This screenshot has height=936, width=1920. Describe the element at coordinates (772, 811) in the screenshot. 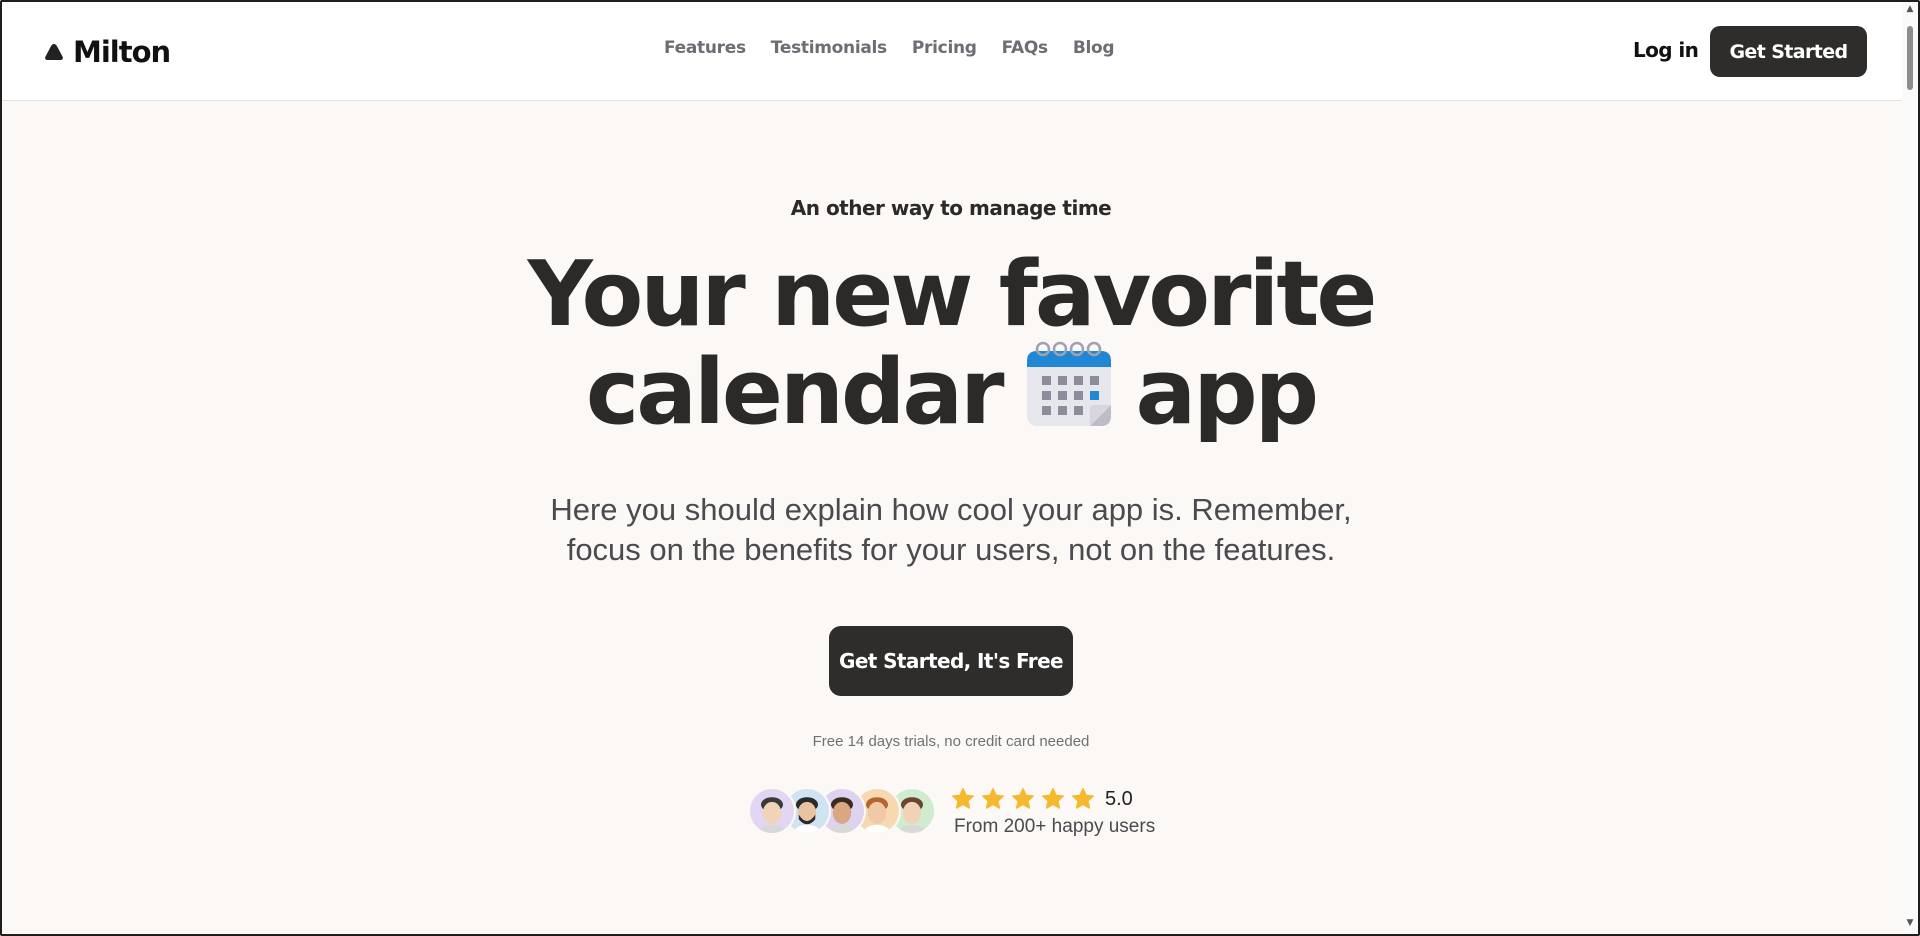

I see `avatar` at that location.